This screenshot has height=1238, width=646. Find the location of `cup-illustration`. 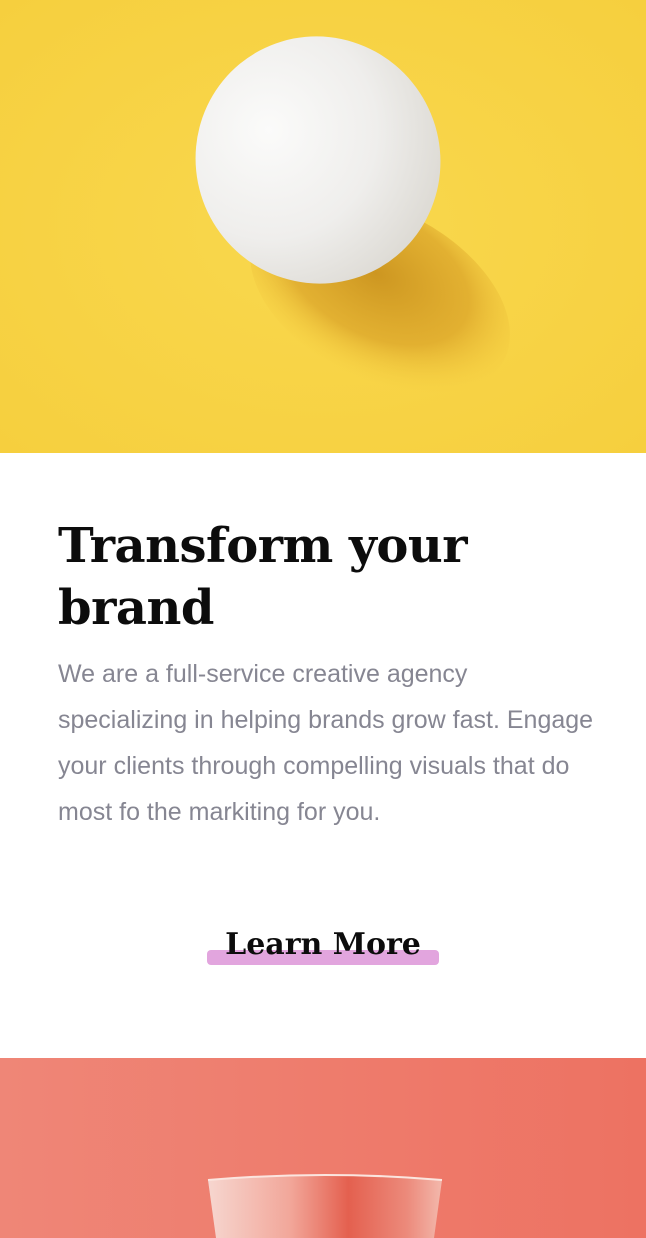

cup-illustration is located at coordinates (323, 1148).